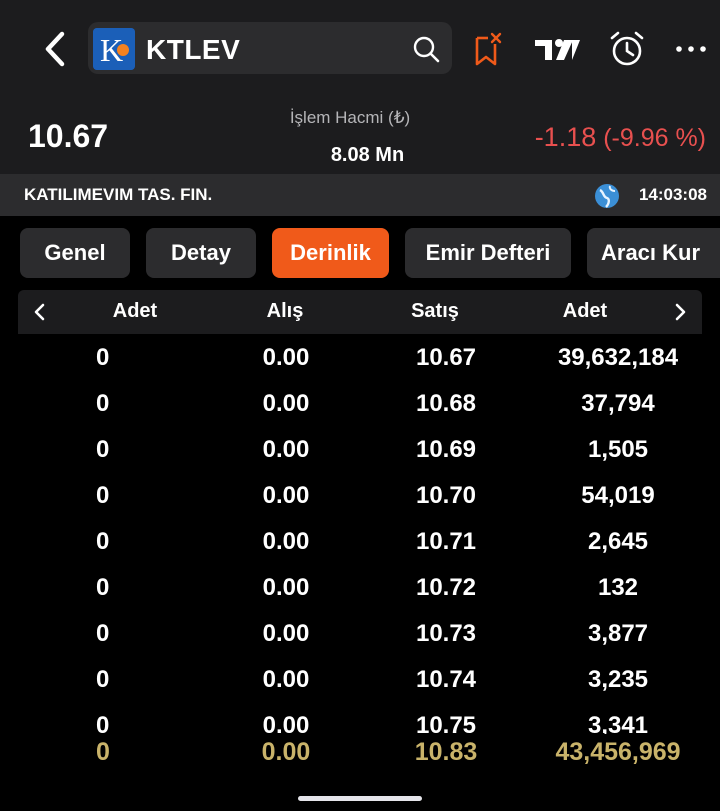  Describe the element at coordinates (360, 495) in the screenshot. I see `table-row: 0 0.00 10.70 54,019` at that location.